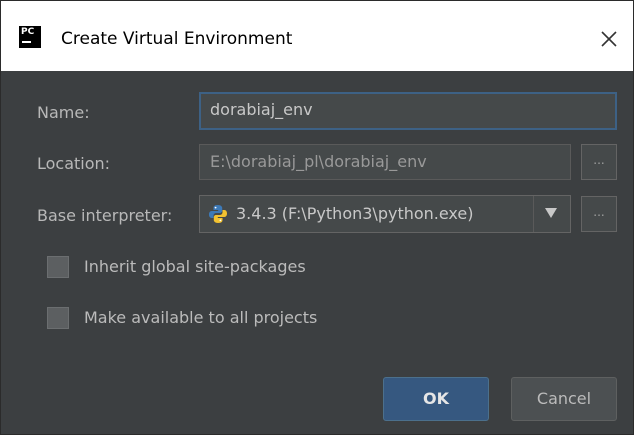 Image resolution: width=634 pixels, height=435 pixels. Describe the element at coordinates (609, 39) in the screenshot. I see `close-icon` at that location.